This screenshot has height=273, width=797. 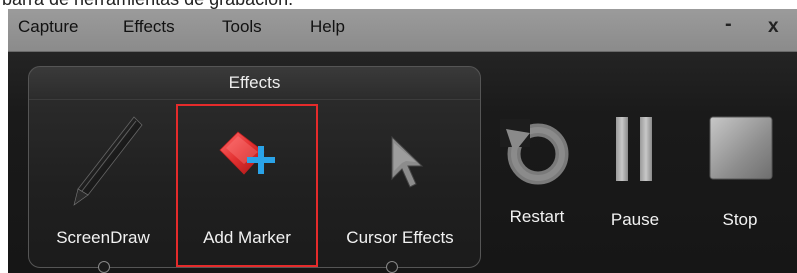 What do you see at coordinates (773, 27) in the screenshot?
I see `close-button: x` at bounding box center [773, 27].